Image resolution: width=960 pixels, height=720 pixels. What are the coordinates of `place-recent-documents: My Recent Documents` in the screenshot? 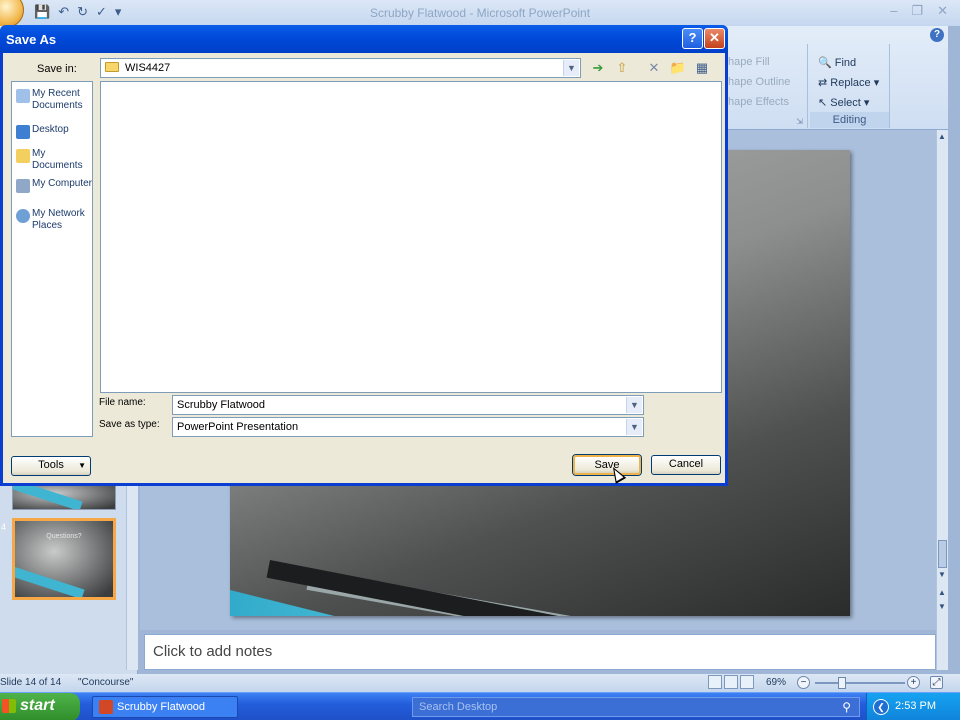 It's located at (54, 100).